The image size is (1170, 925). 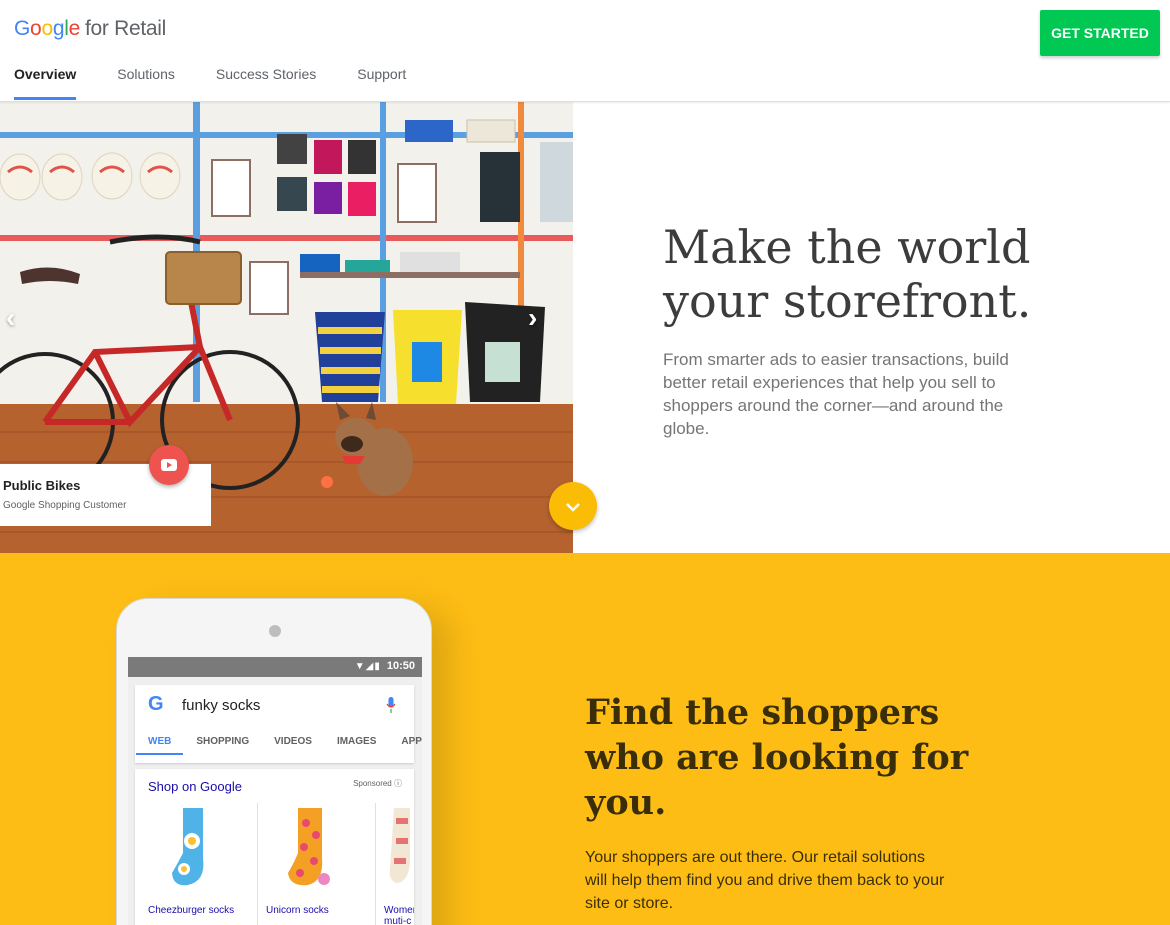 I want to click on product-card: Unicorn socks, so click(x=324, y=864).